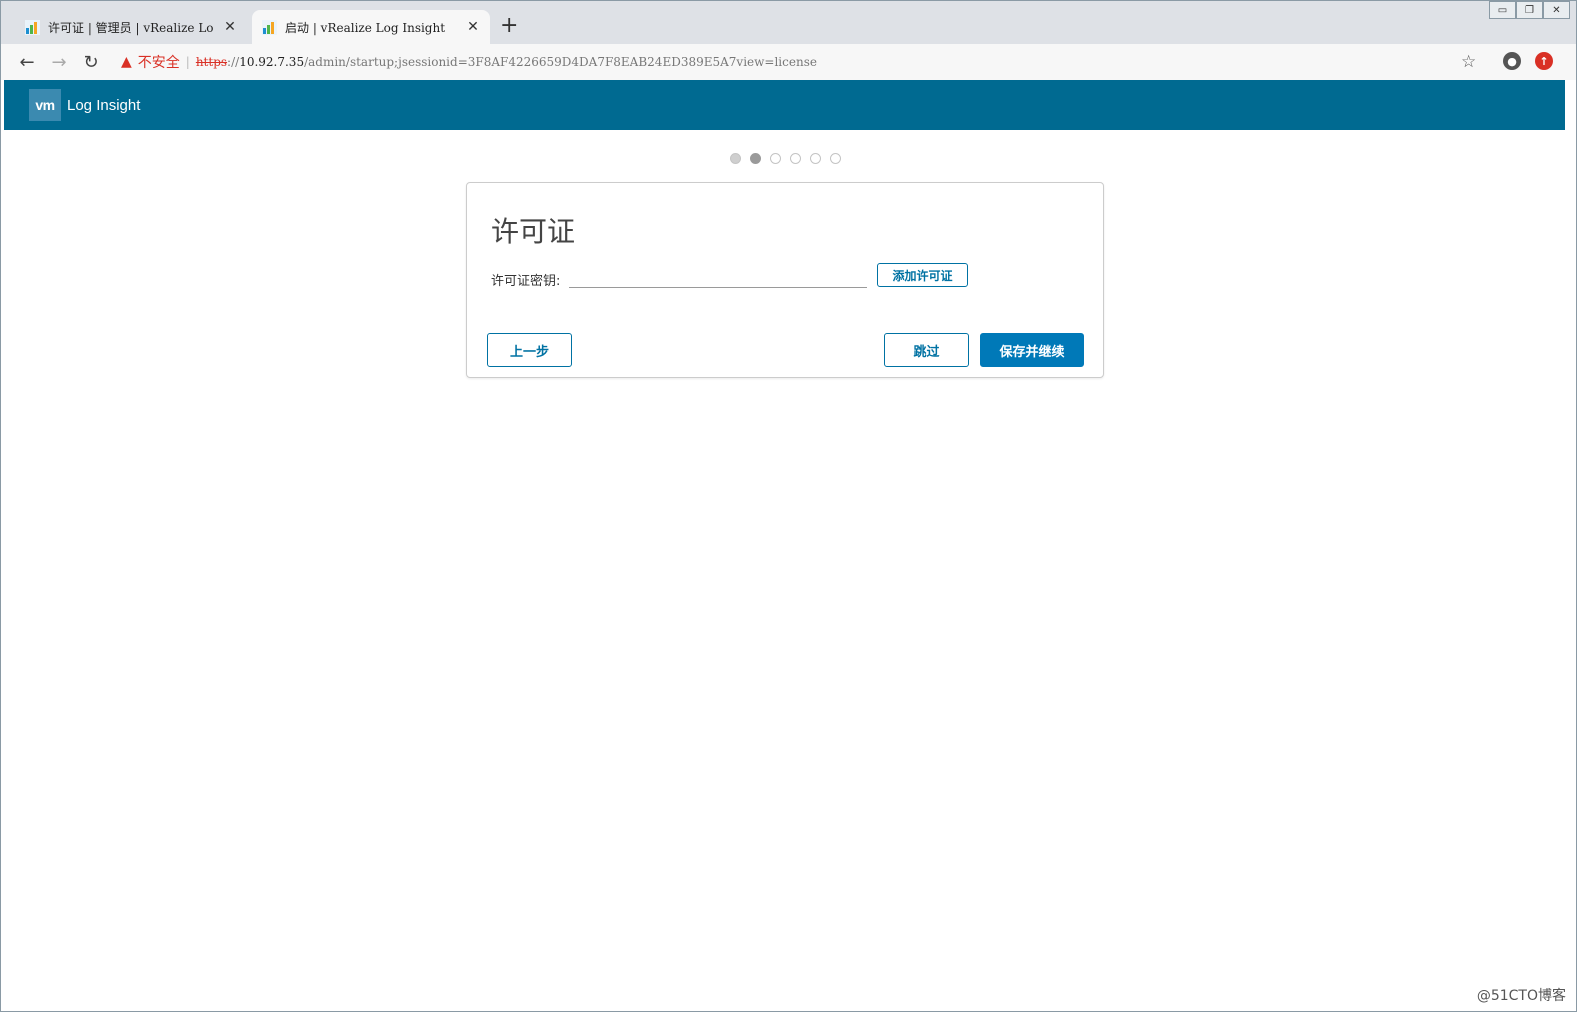 This screenshot has width=1577, height=1012. What do you see at coordinates (784, 105) in the screenshot?
I see `app-header: vm Log Insight` at bounding box center [784, 105].